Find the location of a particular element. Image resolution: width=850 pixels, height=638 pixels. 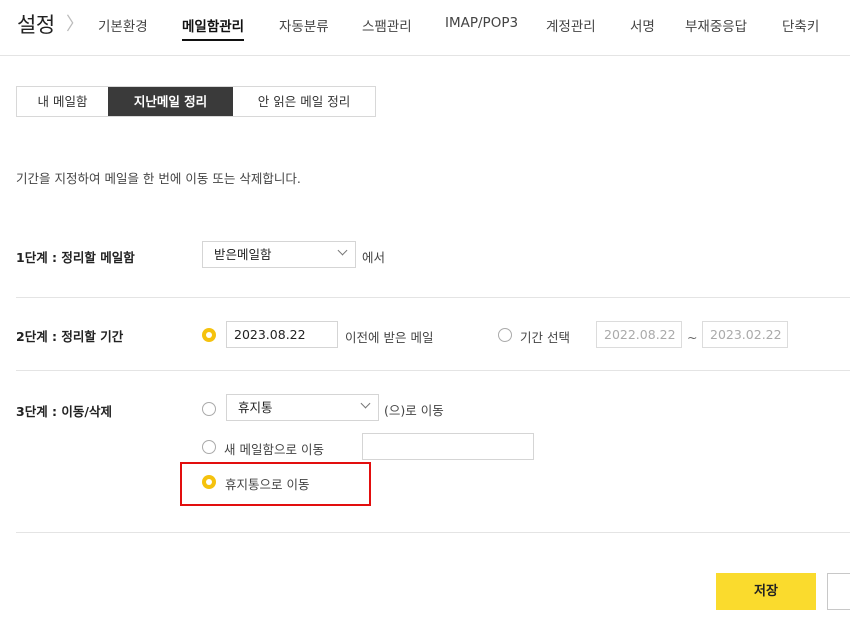

new-folder-label: 새 메일함으로 이동 is located at coordinates (274, 449).